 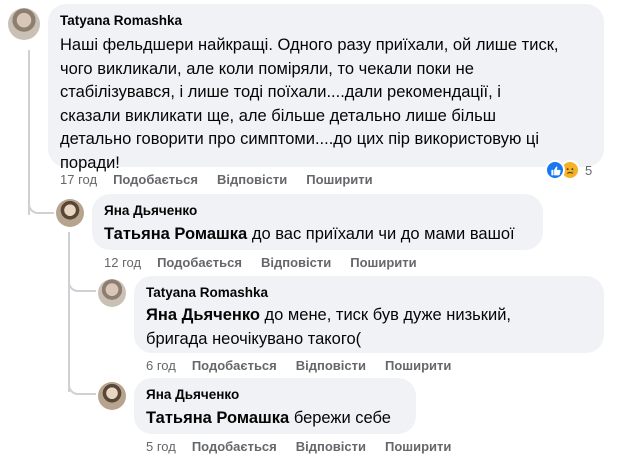 I want to click on like-icon, so click(x=555, y=170).